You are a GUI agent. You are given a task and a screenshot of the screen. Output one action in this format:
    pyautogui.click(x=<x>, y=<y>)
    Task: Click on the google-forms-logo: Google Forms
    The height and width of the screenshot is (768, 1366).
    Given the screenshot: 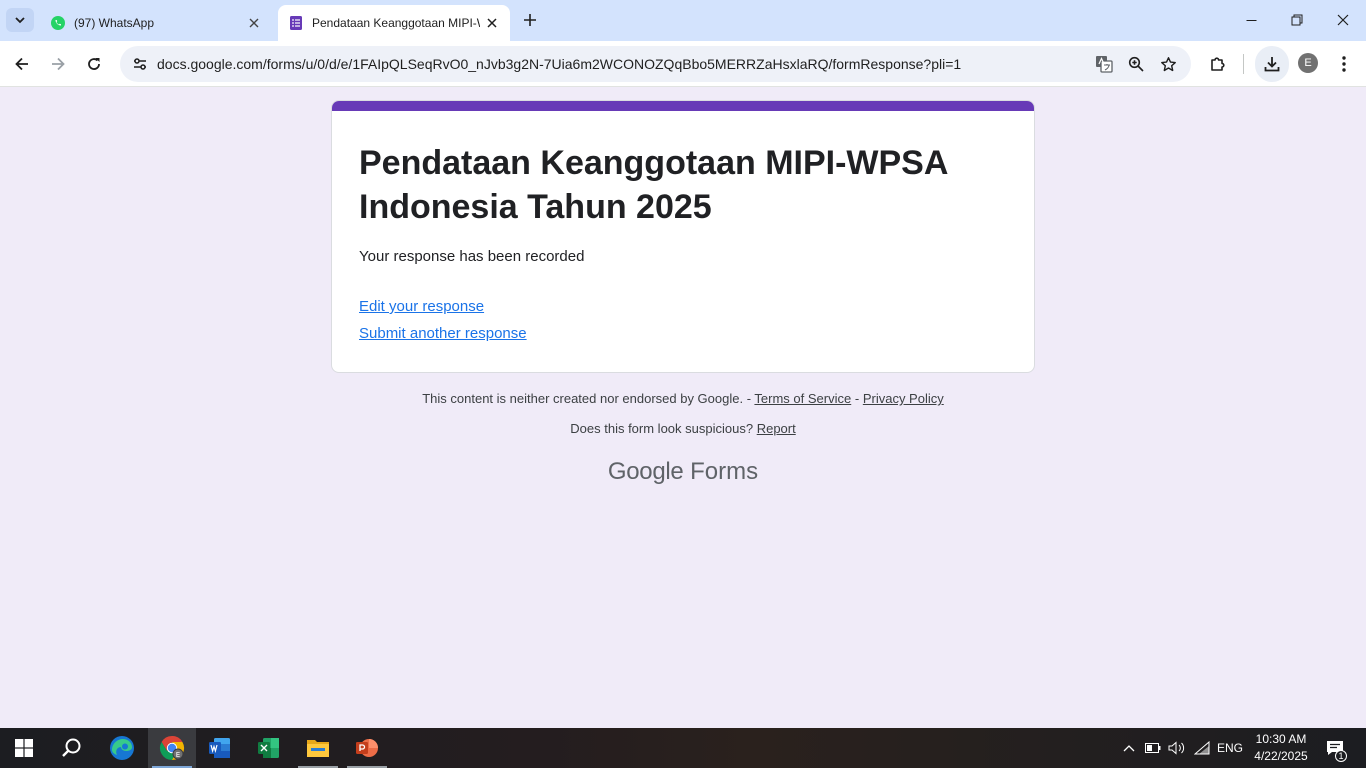 What is the action you would take?
    pyautogui.click(x=683, y=472)
    